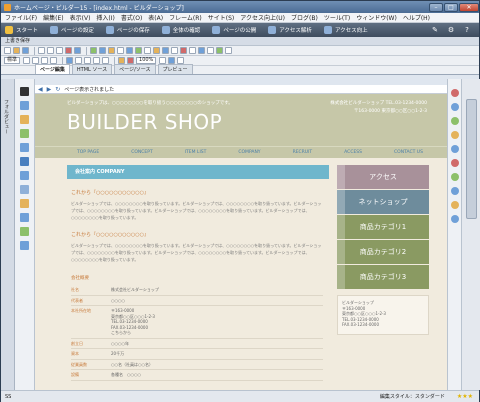 This screenshot has height=402, width=480. I want to click on cut-icon, so click(41, 50).